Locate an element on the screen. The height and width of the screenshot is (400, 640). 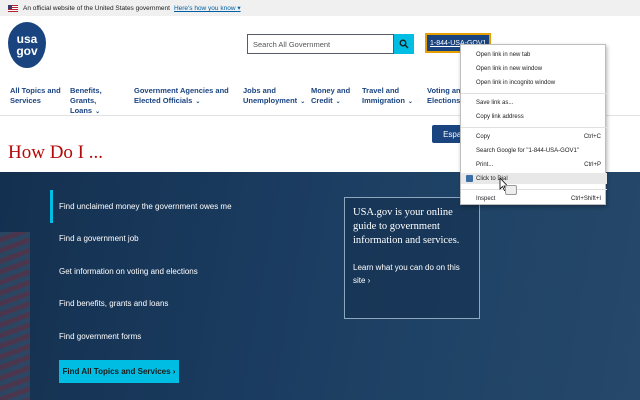
menu-item-open-incognito: Open link in incognito window is located at coordinates (534, 82).